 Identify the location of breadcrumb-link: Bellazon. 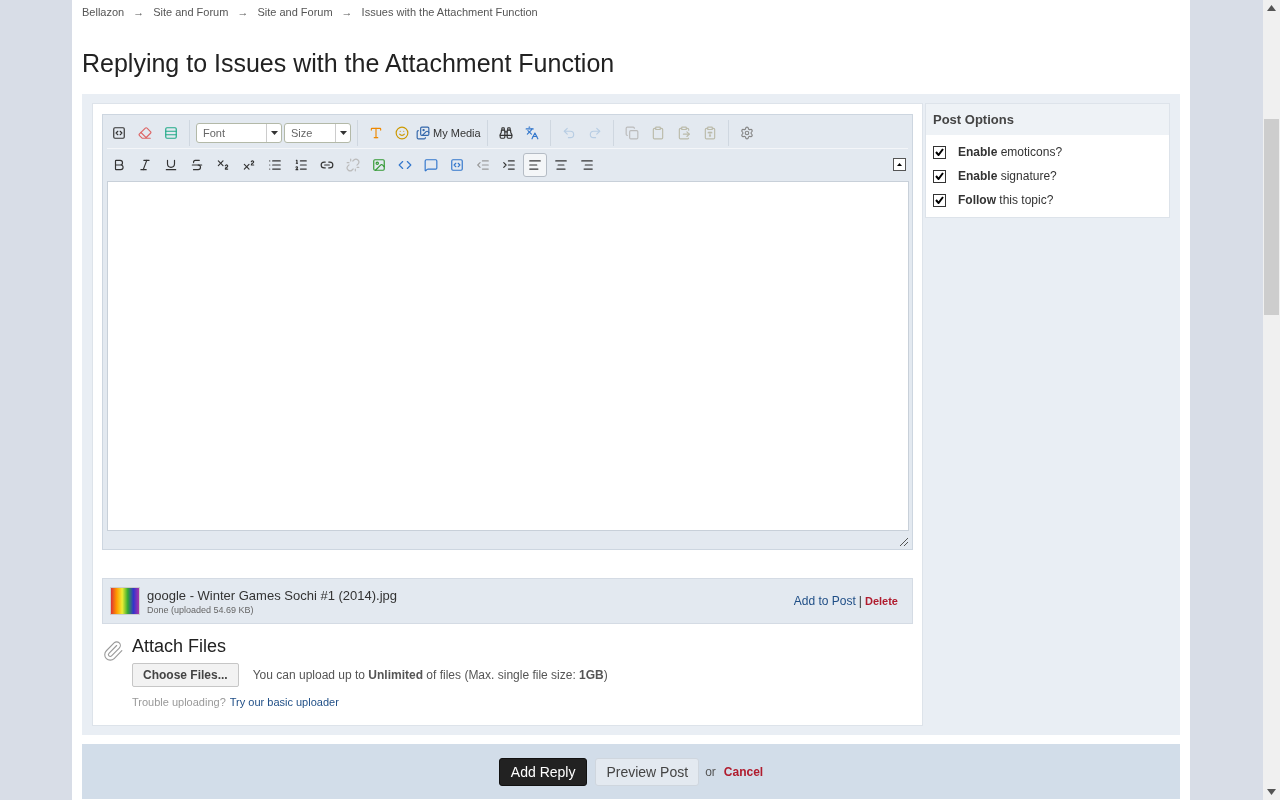
(103, 12).